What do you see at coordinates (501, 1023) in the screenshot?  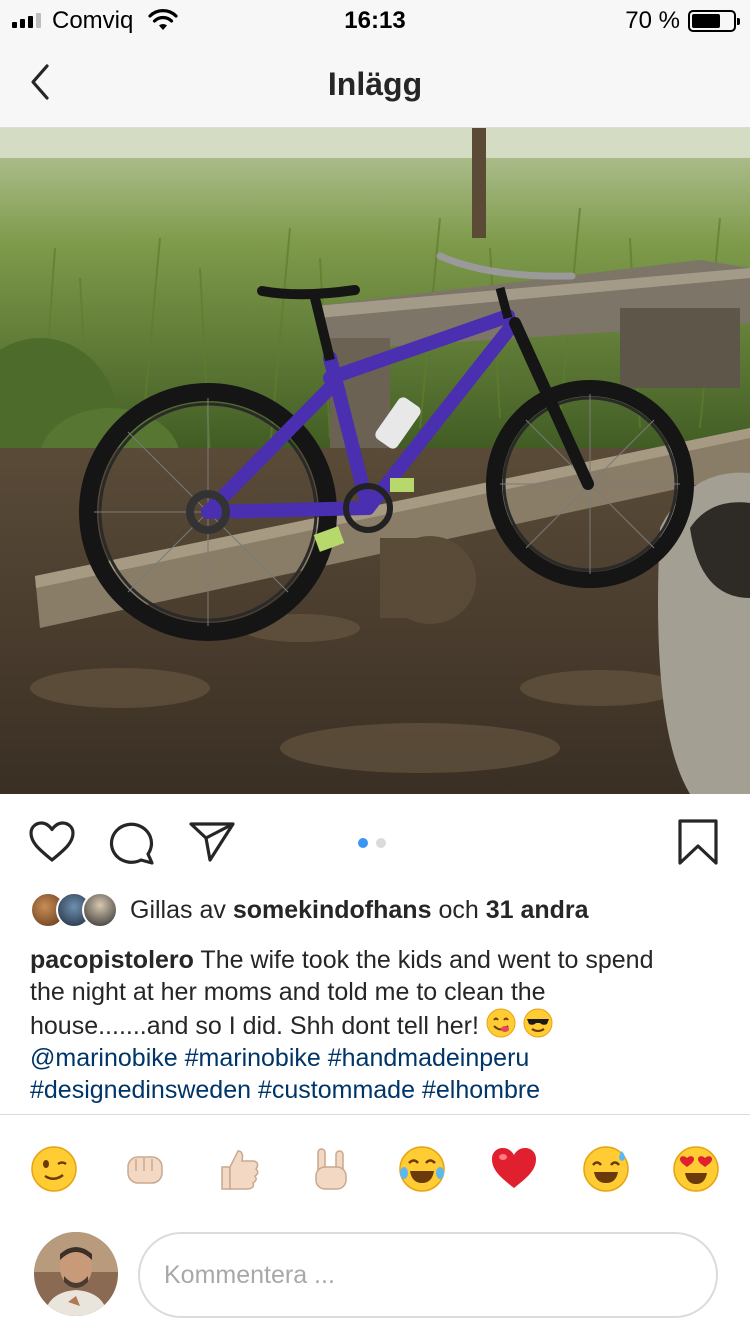 I see `yum-face-icon` at bounding box center [501, 1023].